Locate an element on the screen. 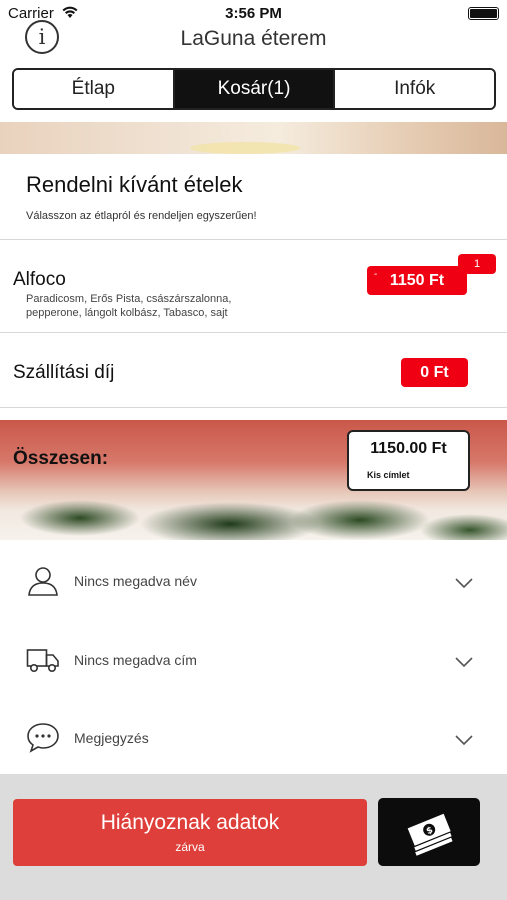 This screenshot has height=900, width=507. payment-note: Kis címlet is located at coordinates (388, 475).